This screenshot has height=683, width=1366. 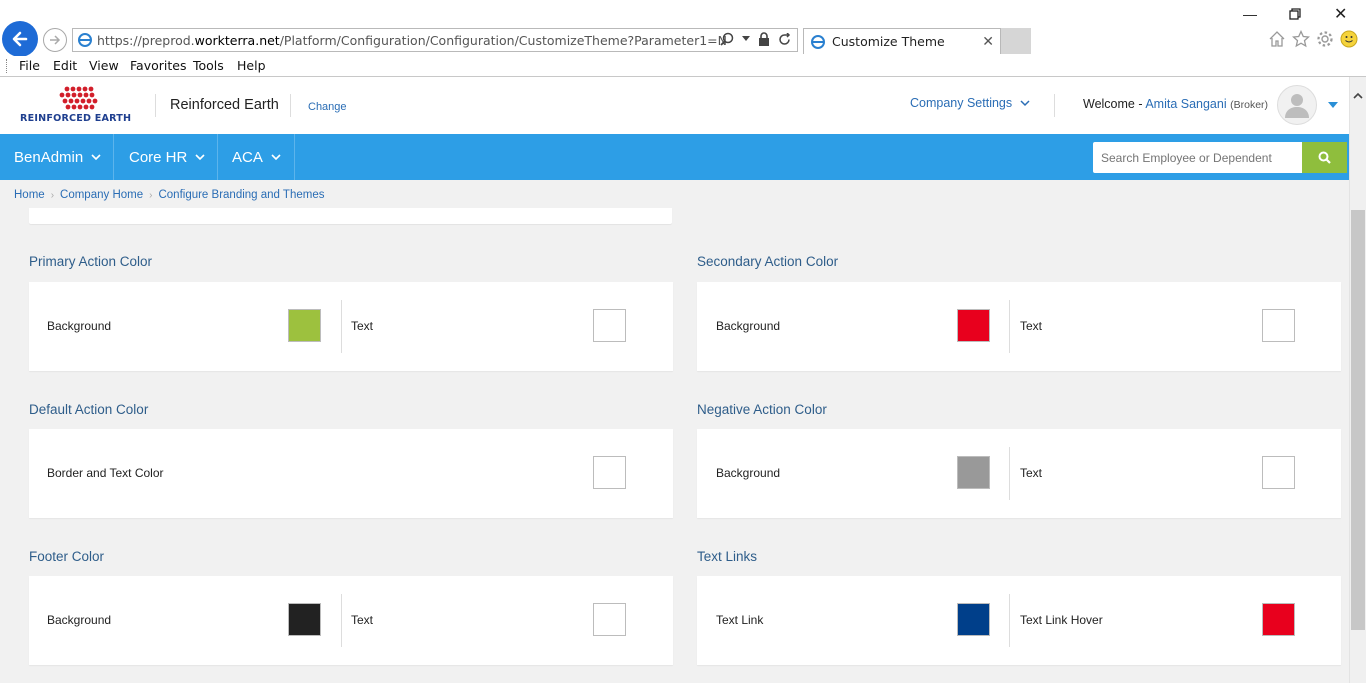 What do you see at coordinates (1340, 14) in the screenshot?
I see `close-window-icon: ✕` at bounding box center [1340, 14].